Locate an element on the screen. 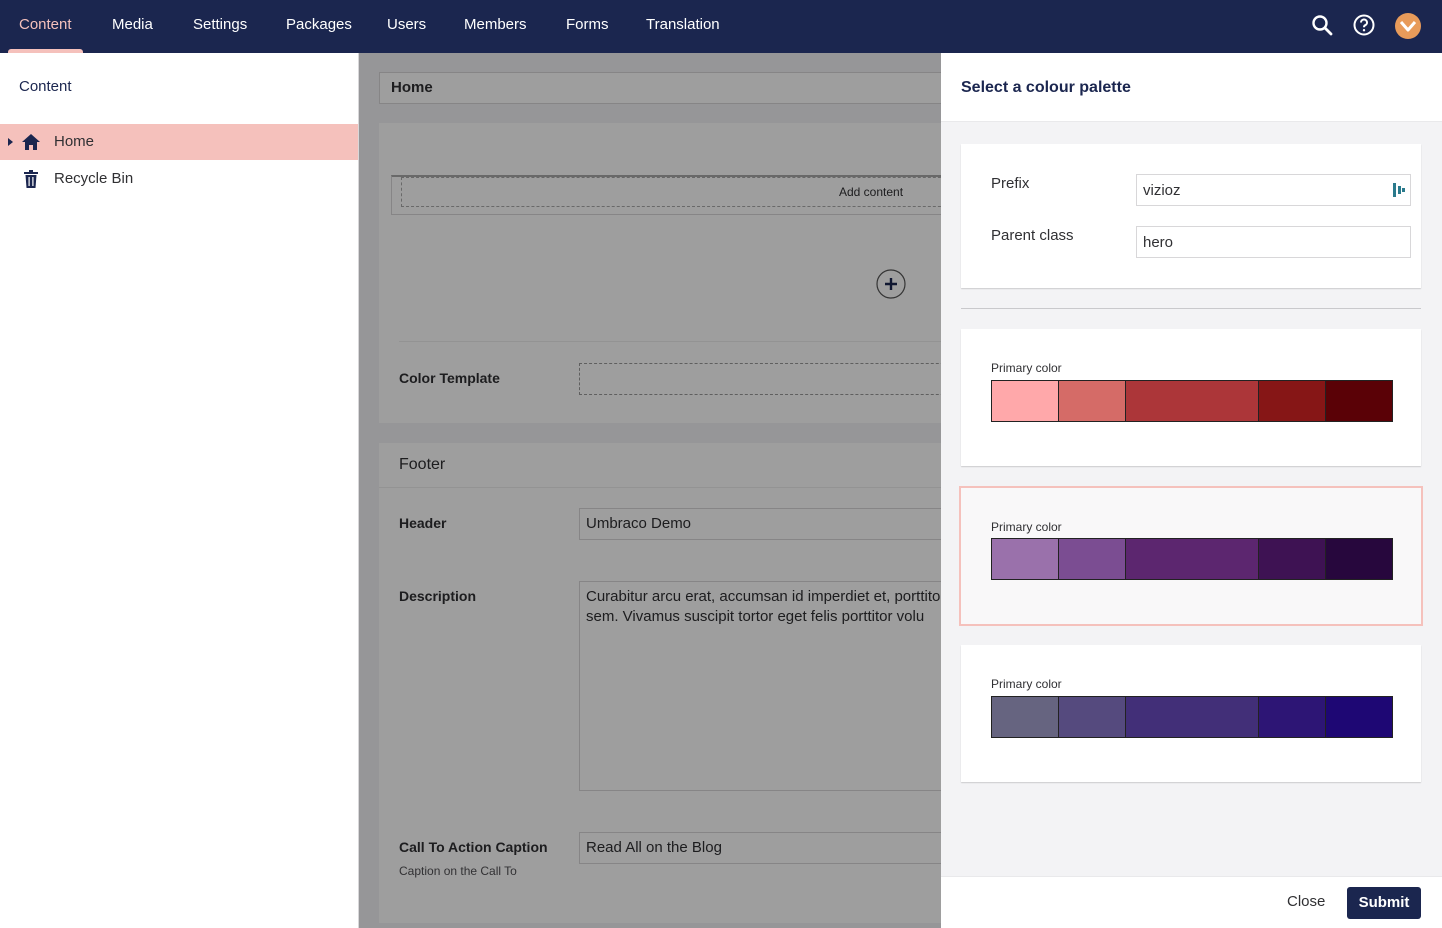 The width and height of the screenshot is (1442, 928). palette-option-1: Primary color is located at coordinates (1191, 397).